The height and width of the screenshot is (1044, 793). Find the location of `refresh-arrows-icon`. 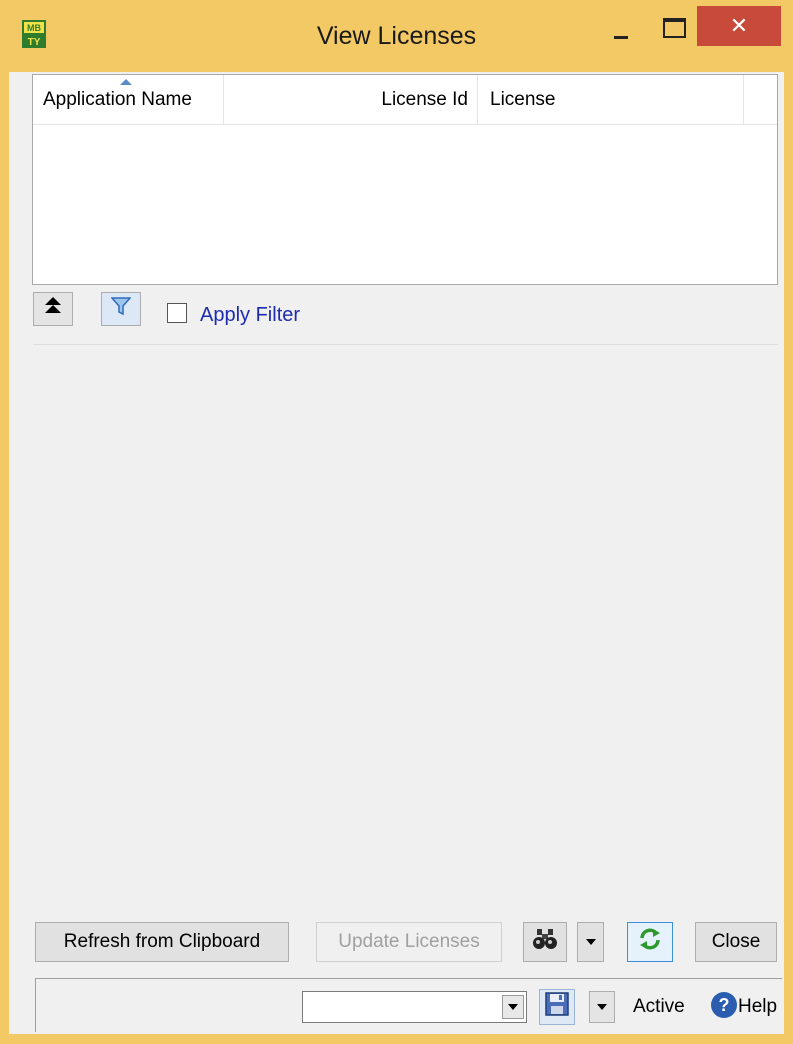

refresh-arrows-icon is located at coordinates (650, 942).